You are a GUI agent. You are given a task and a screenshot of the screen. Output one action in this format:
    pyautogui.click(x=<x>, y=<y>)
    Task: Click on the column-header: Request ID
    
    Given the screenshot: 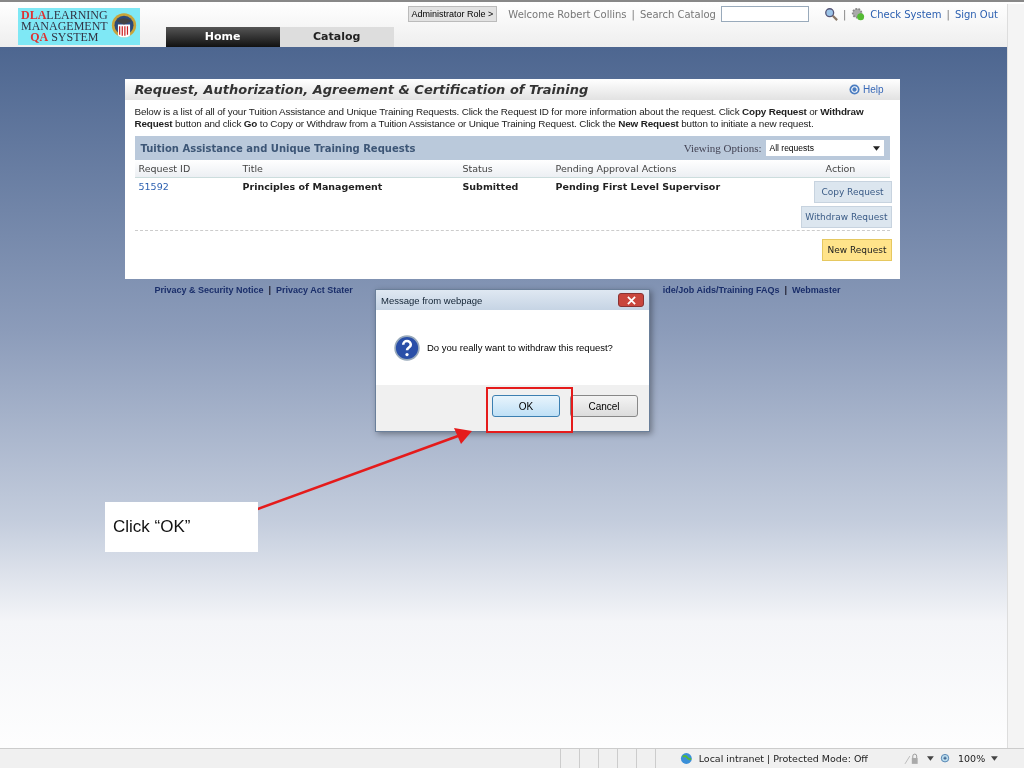 What is the action you would take?
    pyautogui.click(x=165, y=168)
    